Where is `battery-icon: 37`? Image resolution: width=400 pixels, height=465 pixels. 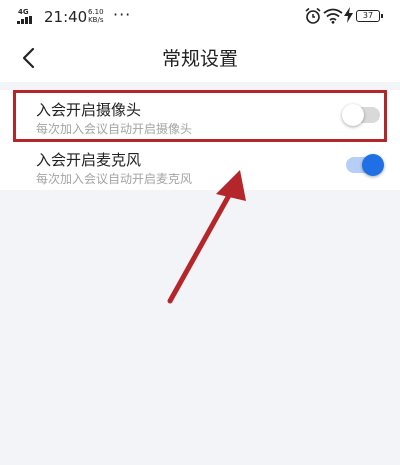 battery-icon: 37 is located at coordinates (369, 16).